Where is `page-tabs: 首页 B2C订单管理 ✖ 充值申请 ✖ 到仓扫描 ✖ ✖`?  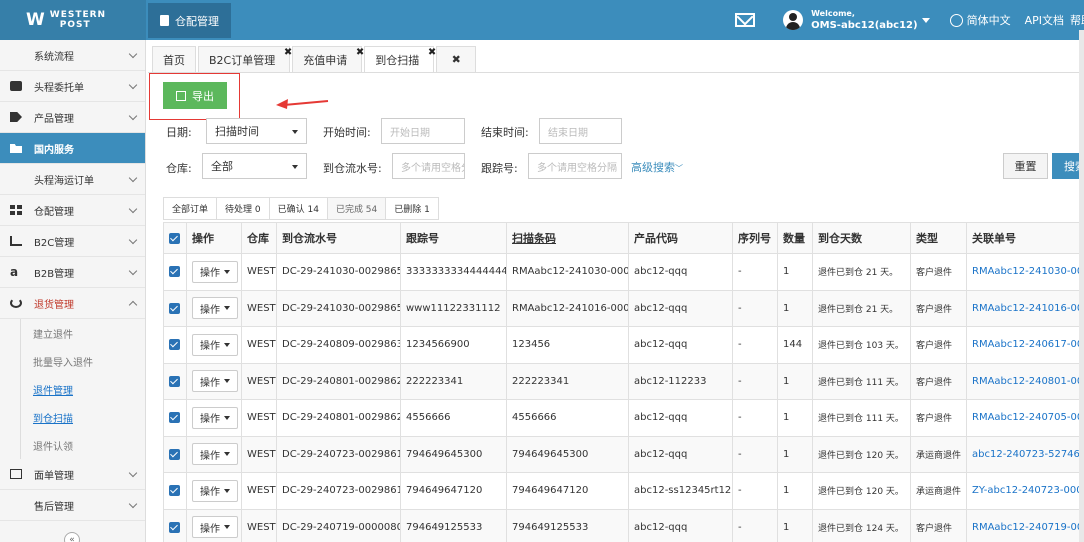 page-tabs: 首页 B2C订单管理 ✖ 充值申请 ✖ 到仓扫描 ✖ ✖ is located at coordinates (315, 59).